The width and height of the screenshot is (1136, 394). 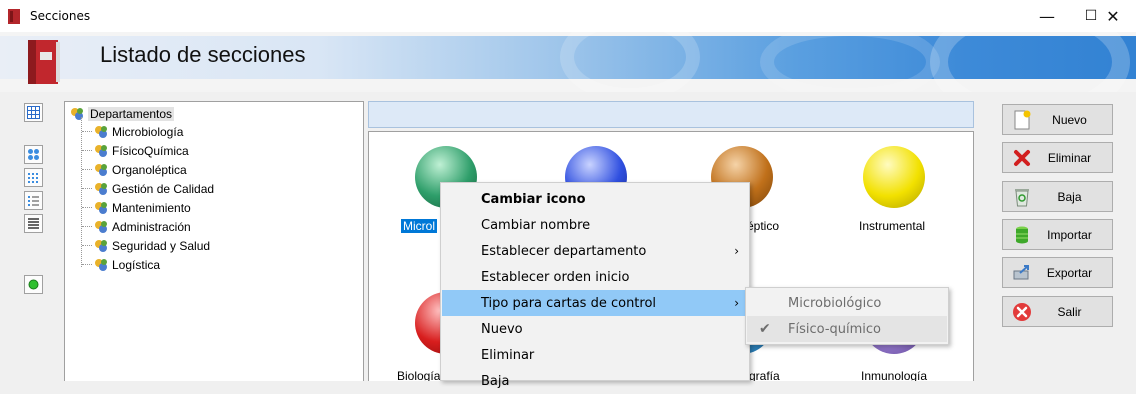 What do you see at coordinates (495, 381) in the screenshot?
I see `menu-item-label: Baja` at bounding box center [495, 381].